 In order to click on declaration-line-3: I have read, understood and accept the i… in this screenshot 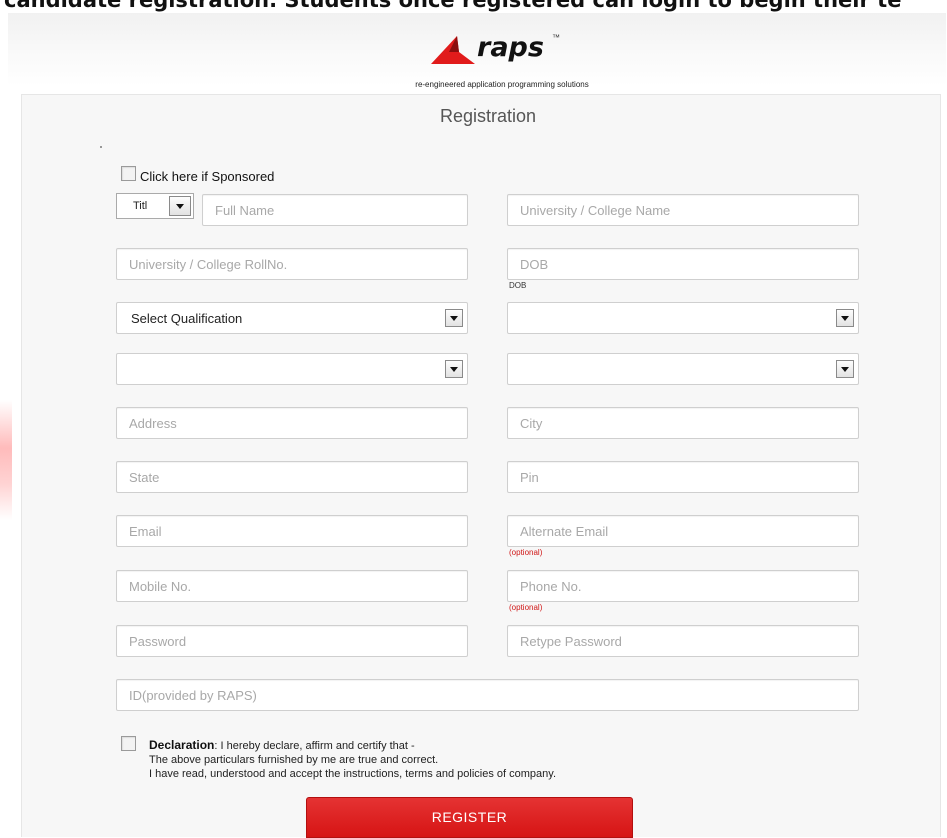, I will do `click(353, 774)`.